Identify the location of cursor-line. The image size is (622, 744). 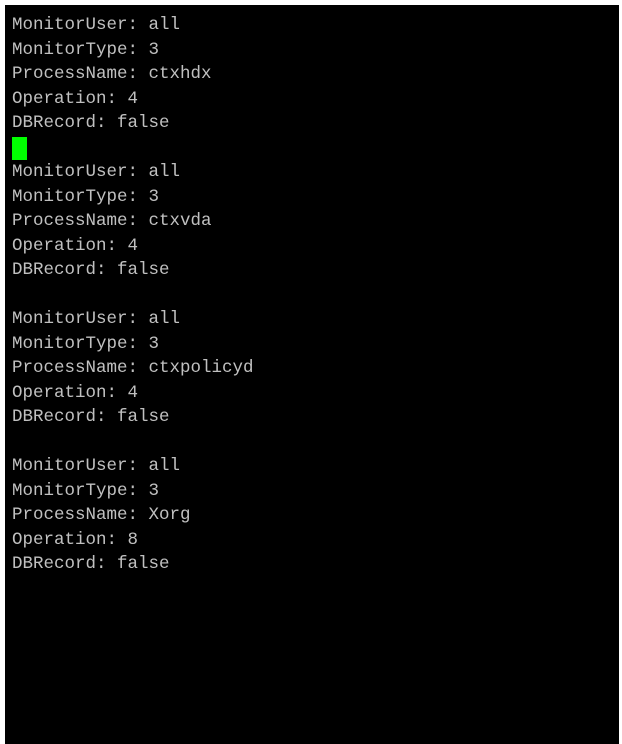
(133, 148).